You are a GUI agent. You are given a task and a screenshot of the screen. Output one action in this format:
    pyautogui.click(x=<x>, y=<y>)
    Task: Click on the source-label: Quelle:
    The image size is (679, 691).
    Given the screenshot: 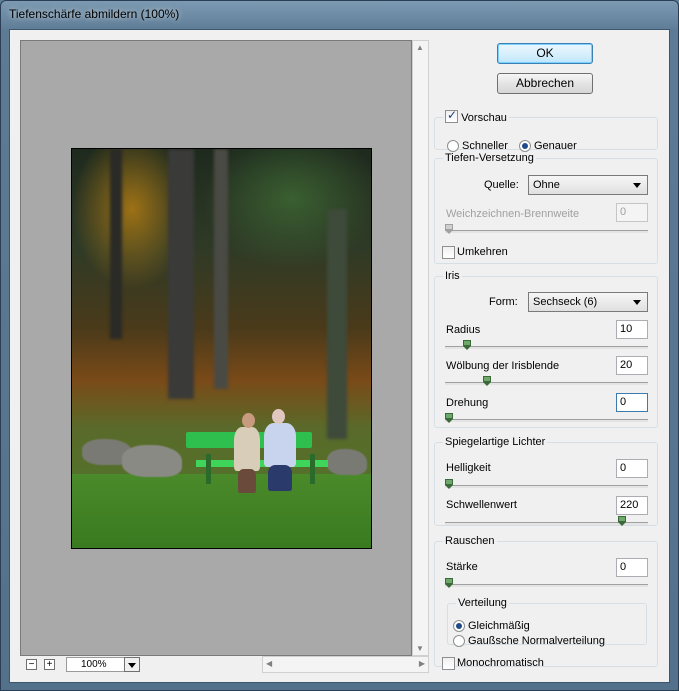 What is the action you would take?
    pyautogui.click(x=501, y=185)
    